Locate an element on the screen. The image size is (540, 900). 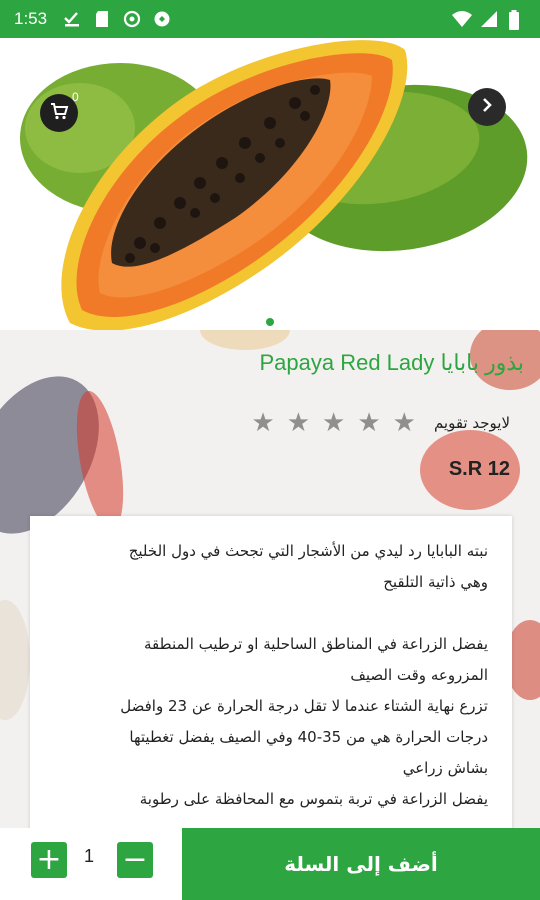
sd-card-icon is located at coordinates (102, 19).